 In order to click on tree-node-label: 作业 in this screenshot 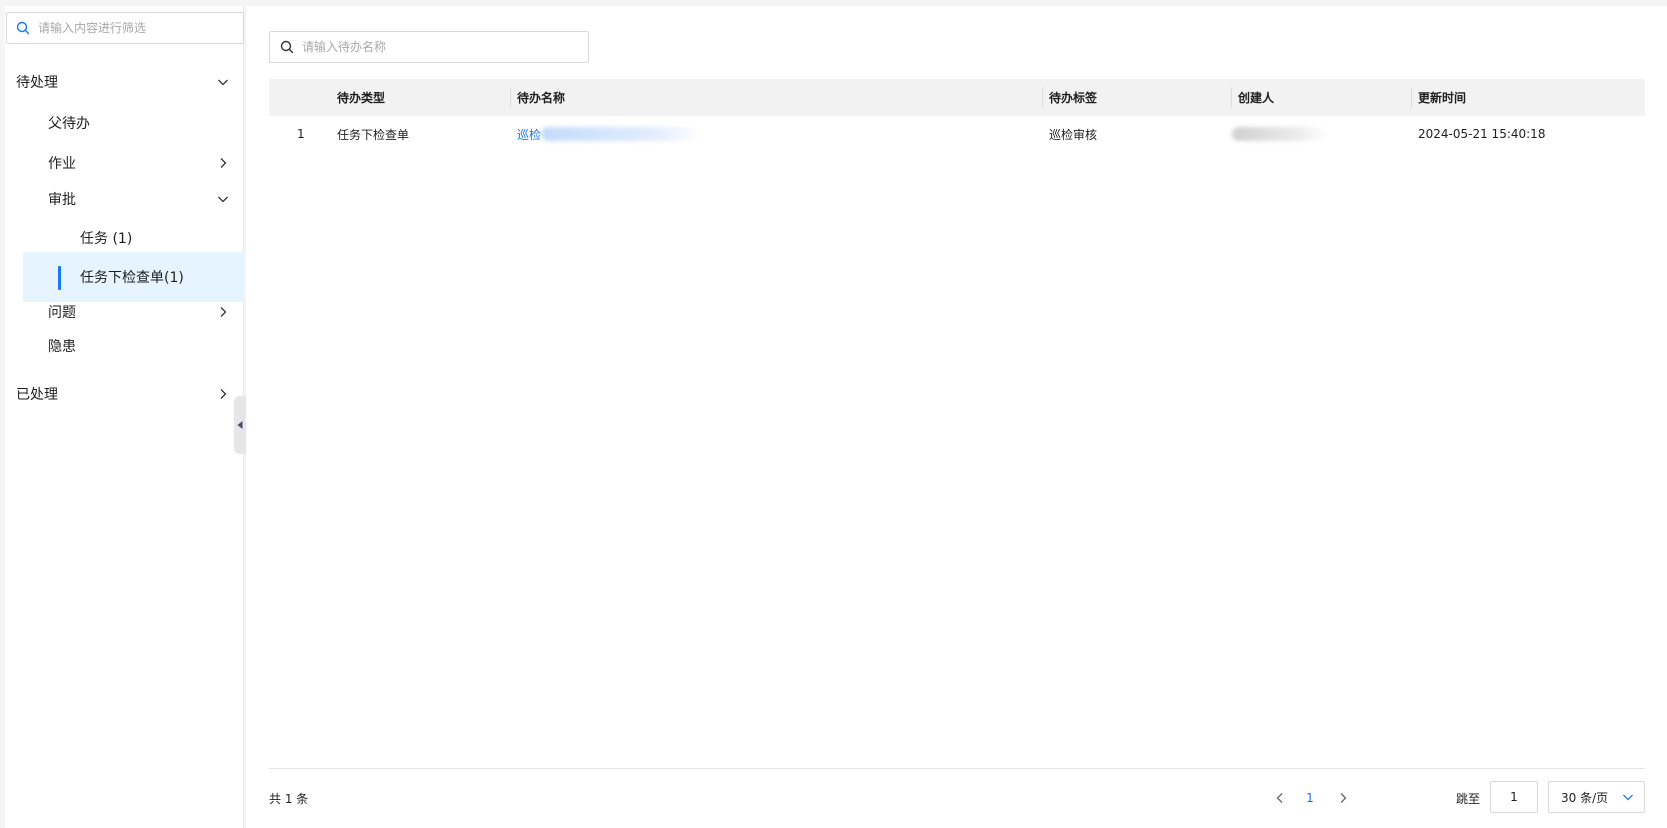, I will do `click(62, 164)`.